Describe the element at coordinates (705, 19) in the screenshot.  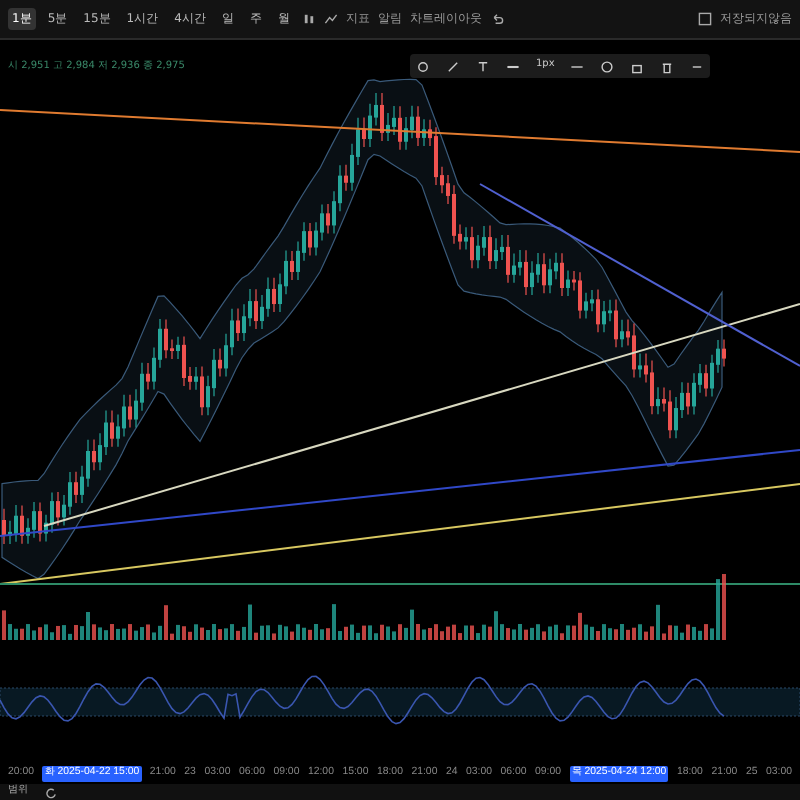
I see `checkbox-icon` at that location.